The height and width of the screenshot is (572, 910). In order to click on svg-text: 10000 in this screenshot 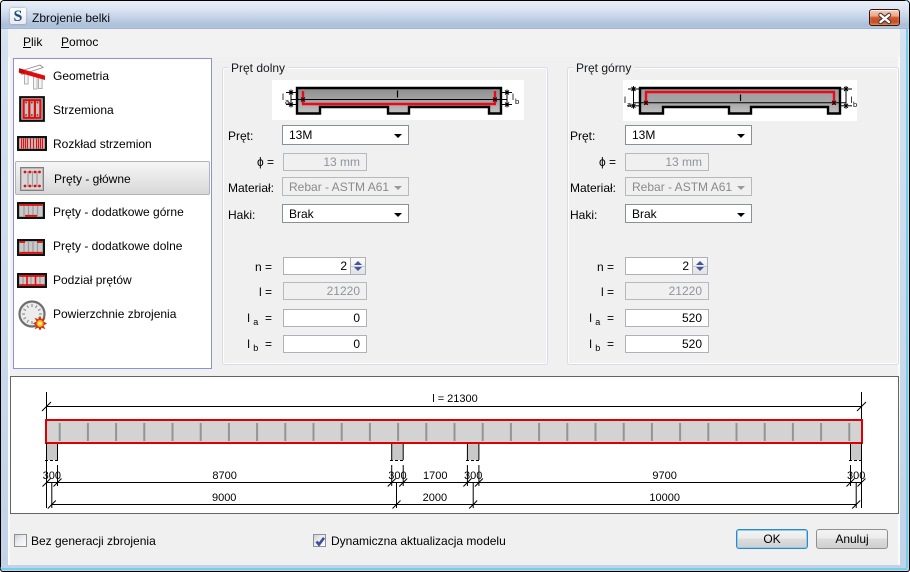, I will do `click(664, 498)`.